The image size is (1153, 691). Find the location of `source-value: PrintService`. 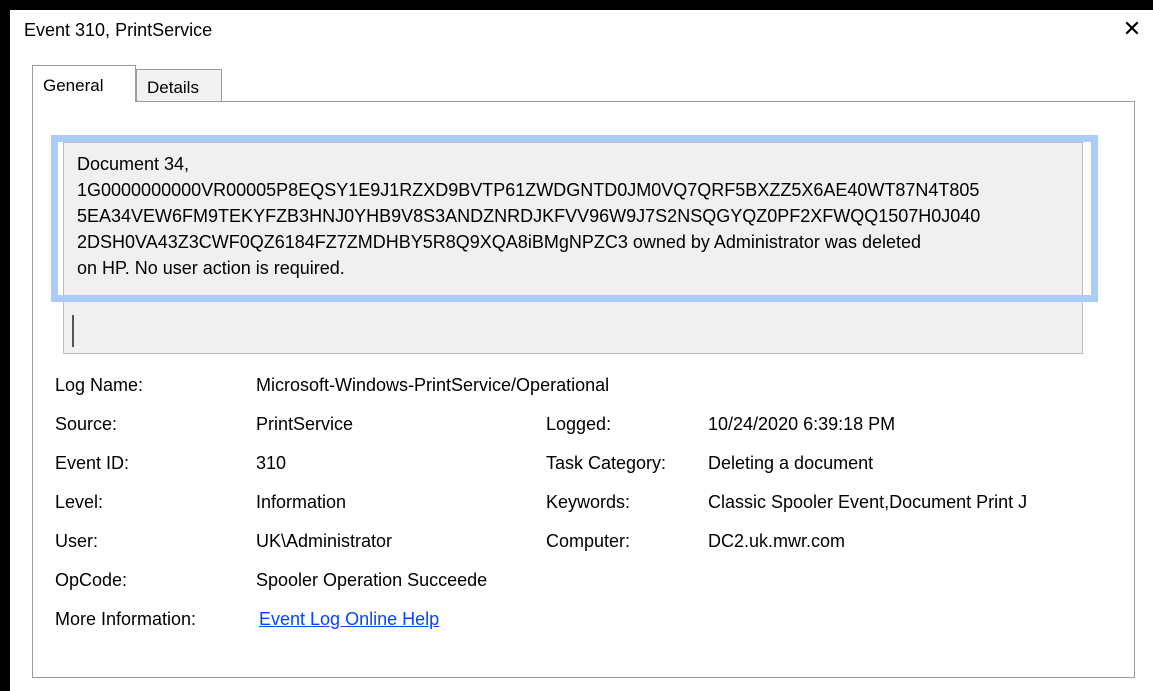

source-value: PrintService is located at coordinates (305, 424).